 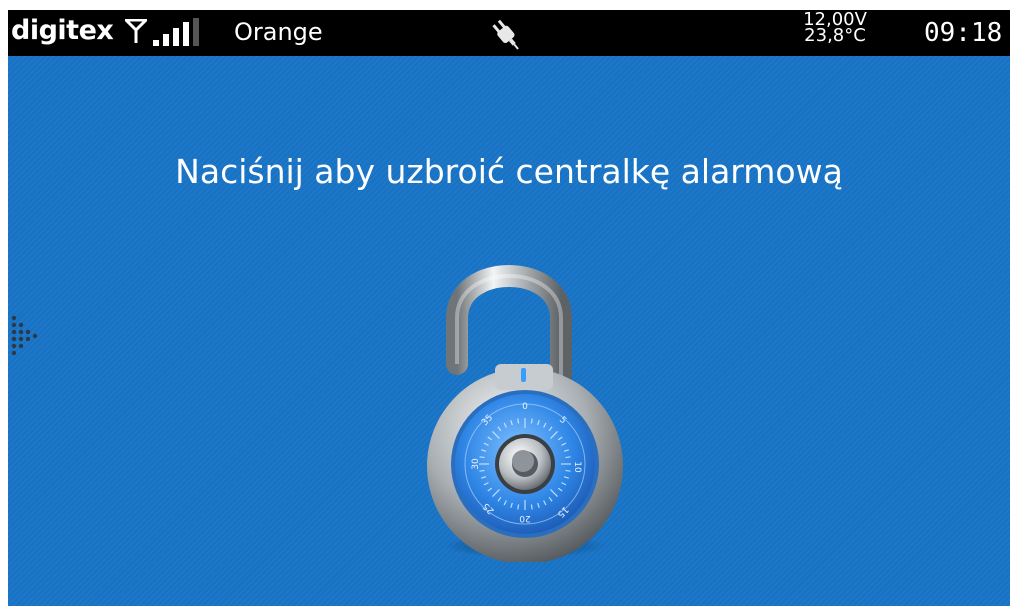 What do you see at coordinates (278, 32) in the screenshot?
I see `operator-name: Orange` at bounding box center [278, 32].